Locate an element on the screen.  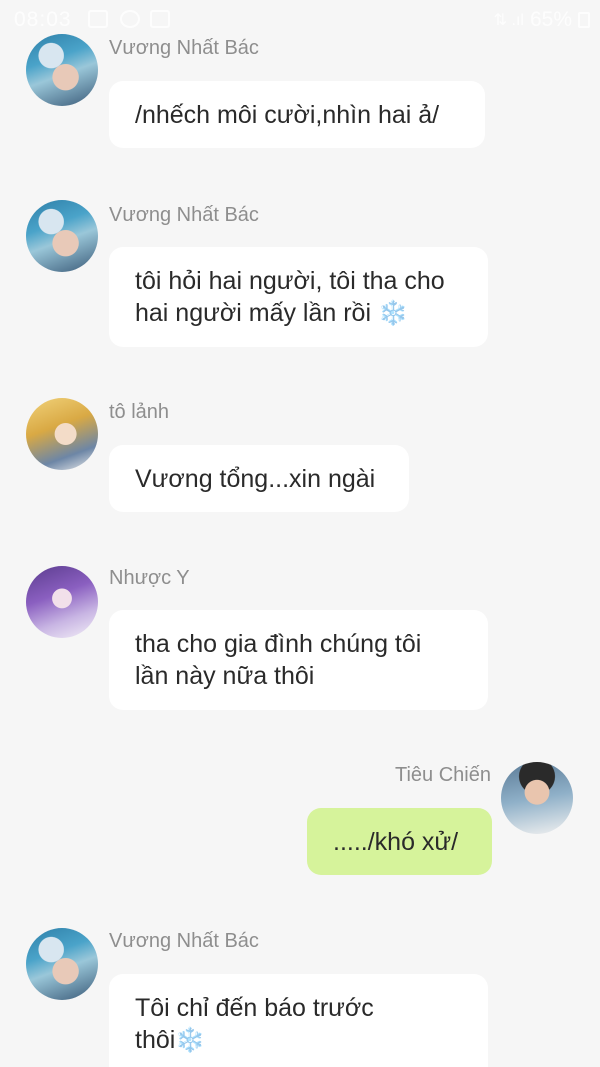
status-time: 08:03 is located at coordinates (43, 19).